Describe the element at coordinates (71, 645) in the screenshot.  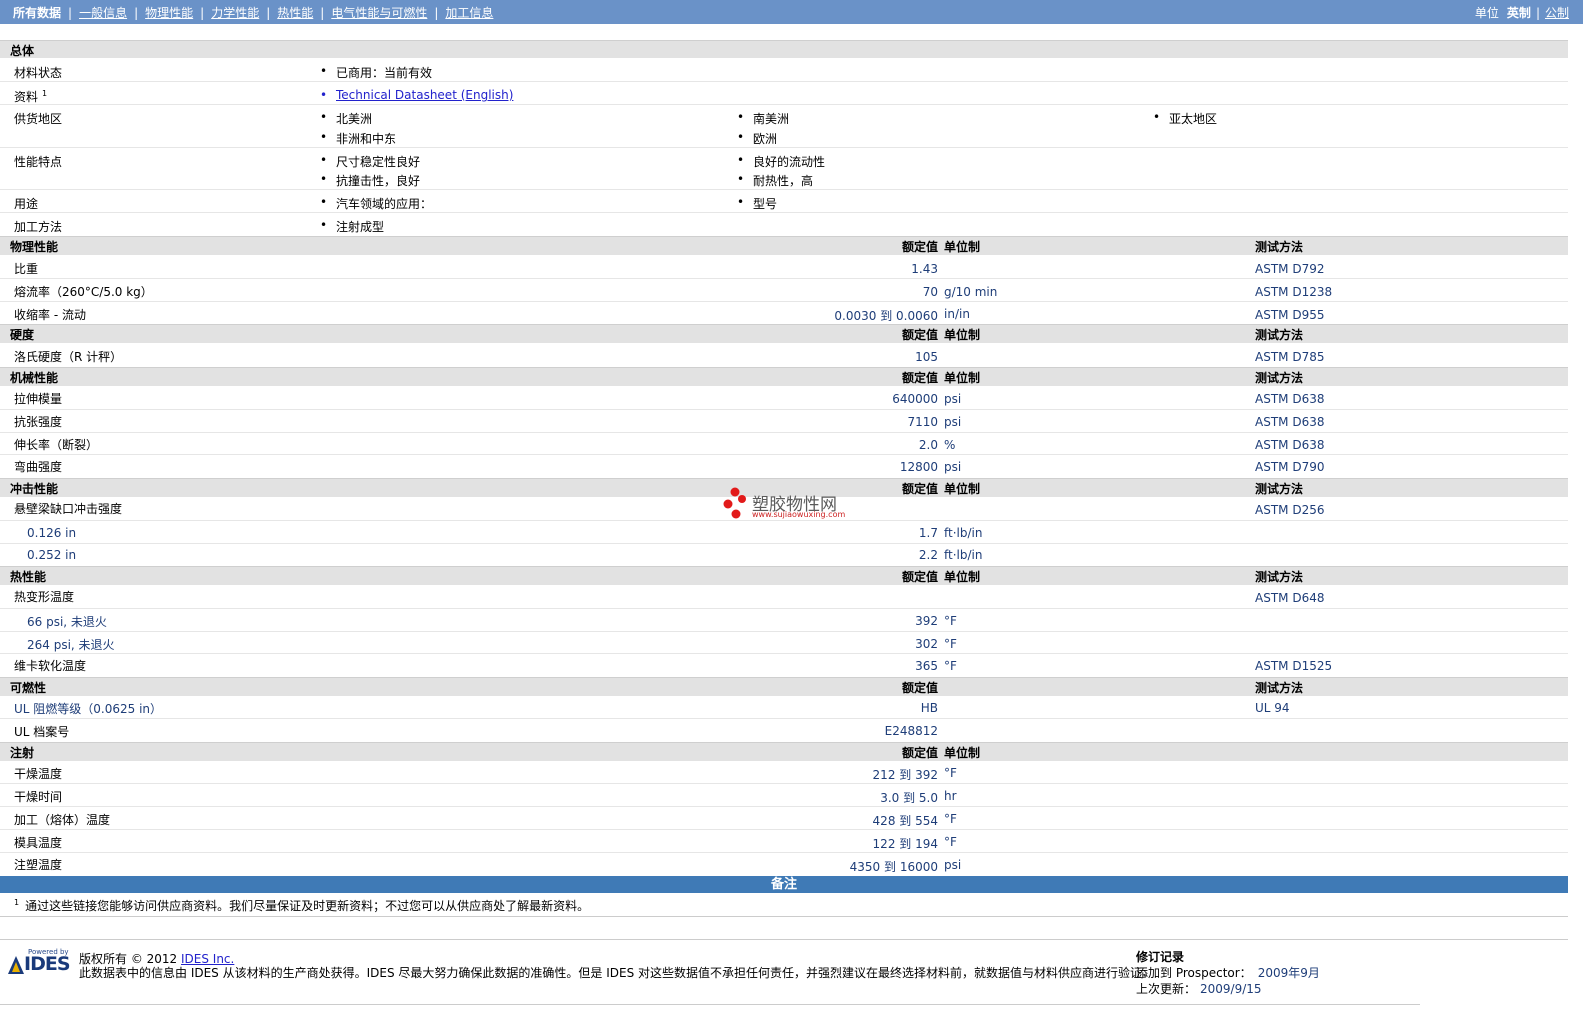
I see `condition-label: 264 psi, 未退火` at that location.